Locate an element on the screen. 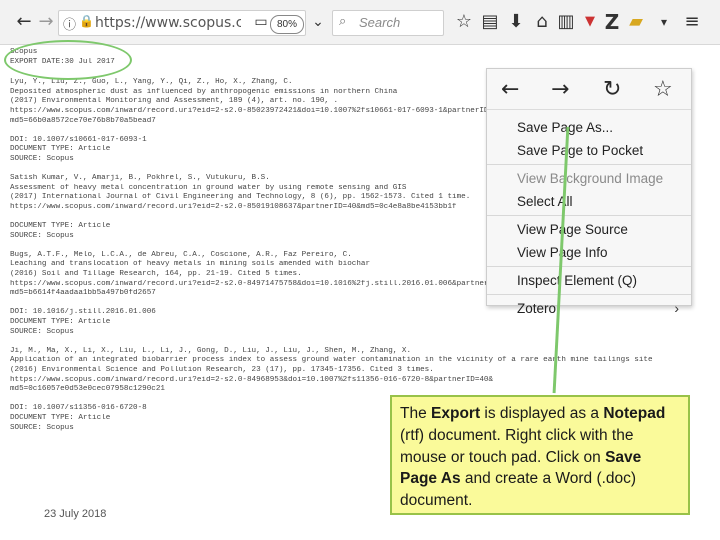 This screenshot has height=540, width=720. menu-item-select-all: Select All is located at coordinates (589, 201).